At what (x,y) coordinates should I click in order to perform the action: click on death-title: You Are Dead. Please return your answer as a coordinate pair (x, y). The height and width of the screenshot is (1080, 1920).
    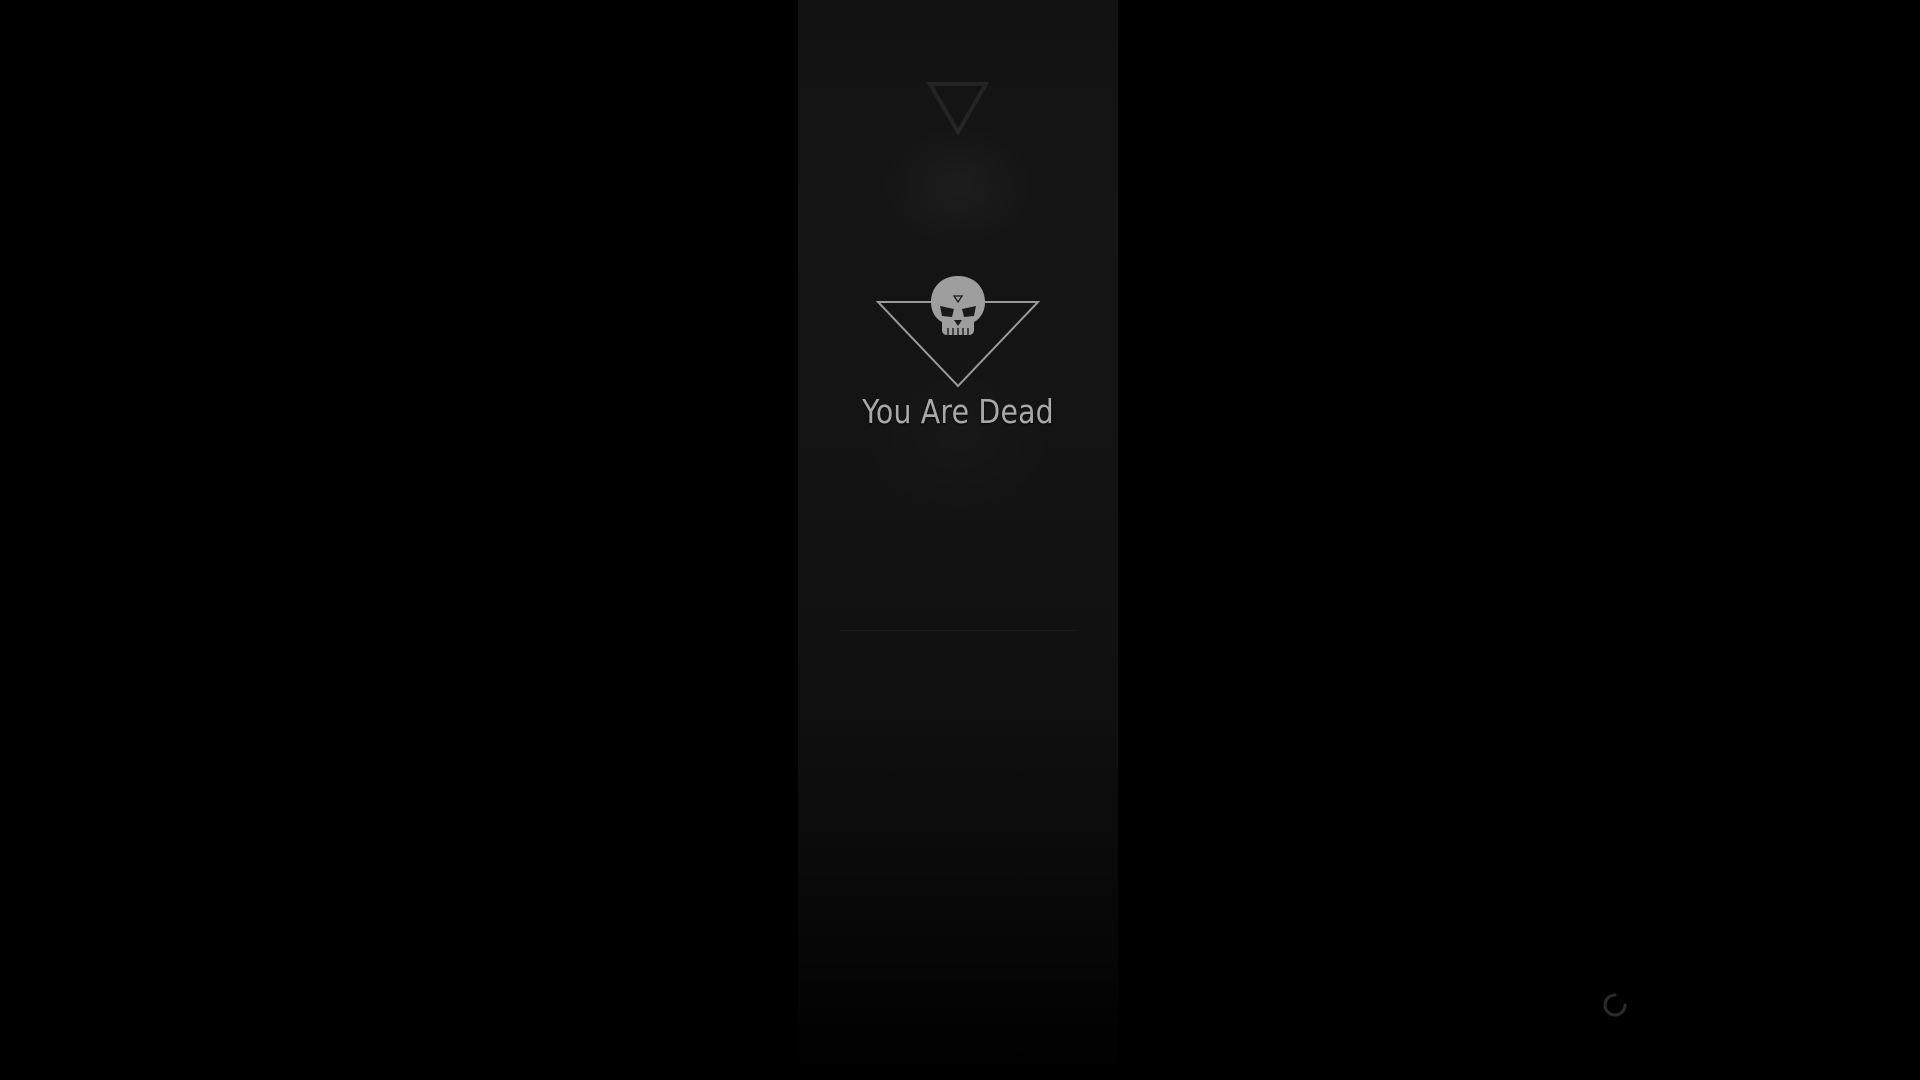
    Looking at the image, I should click on (958, 411).